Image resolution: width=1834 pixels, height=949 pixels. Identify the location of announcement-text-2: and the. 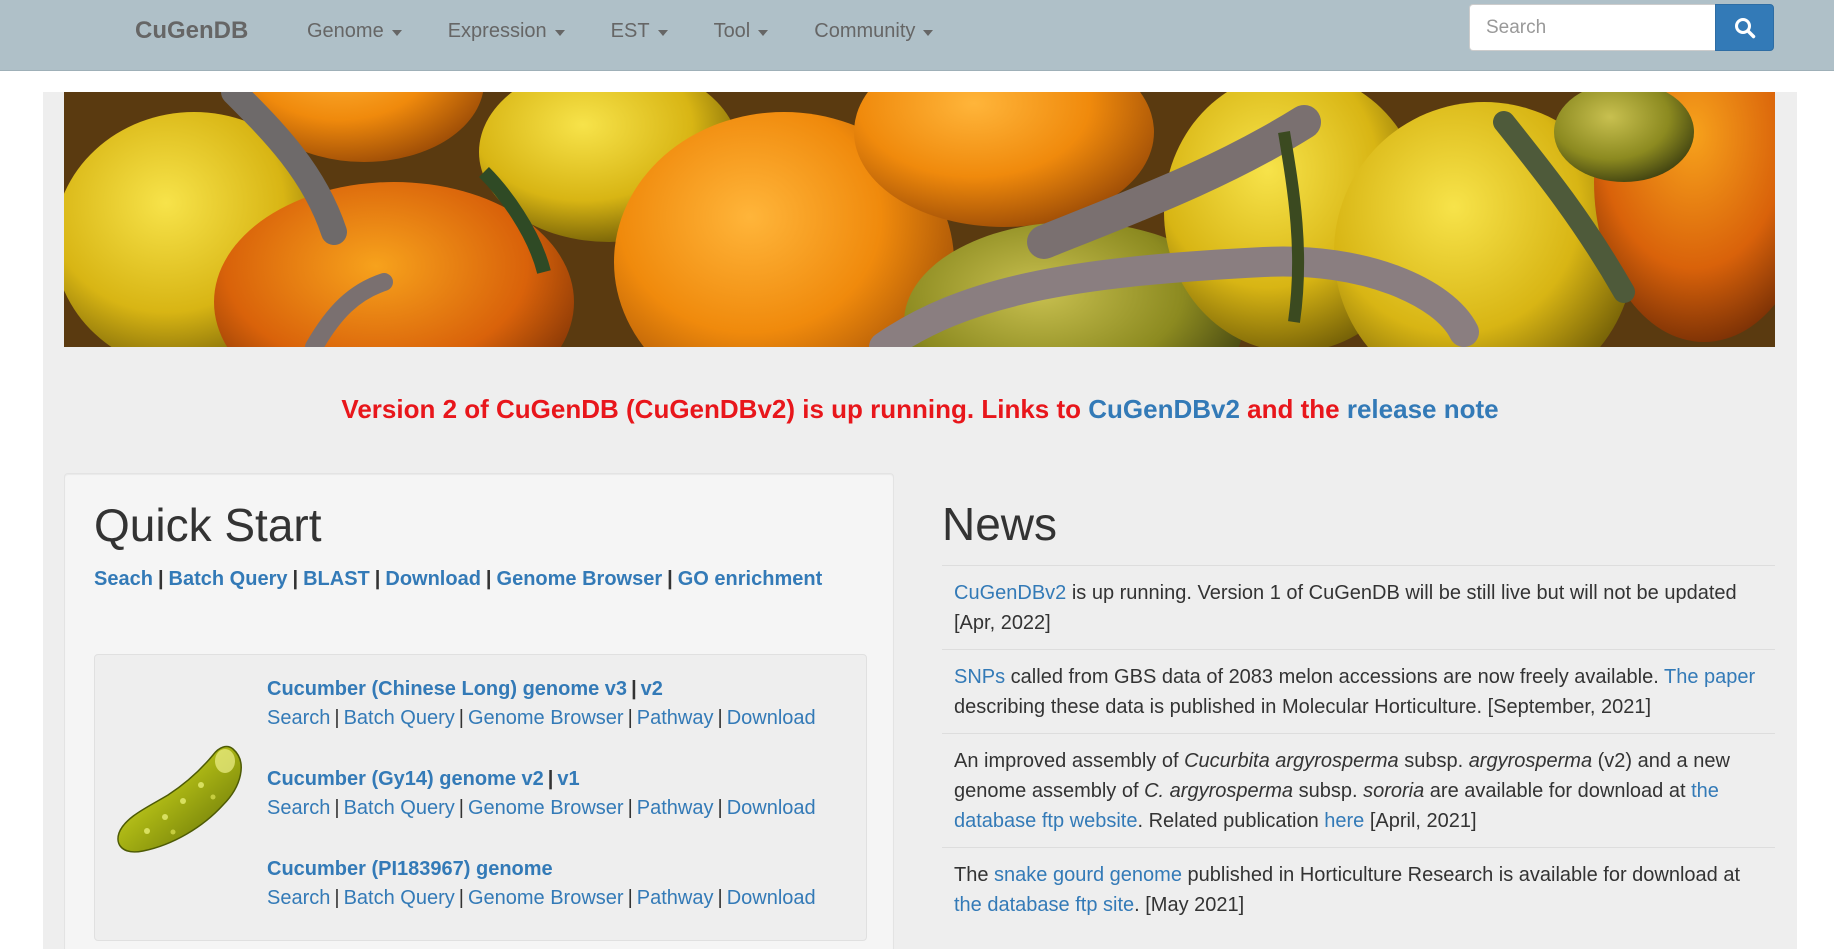
(1293, 409).